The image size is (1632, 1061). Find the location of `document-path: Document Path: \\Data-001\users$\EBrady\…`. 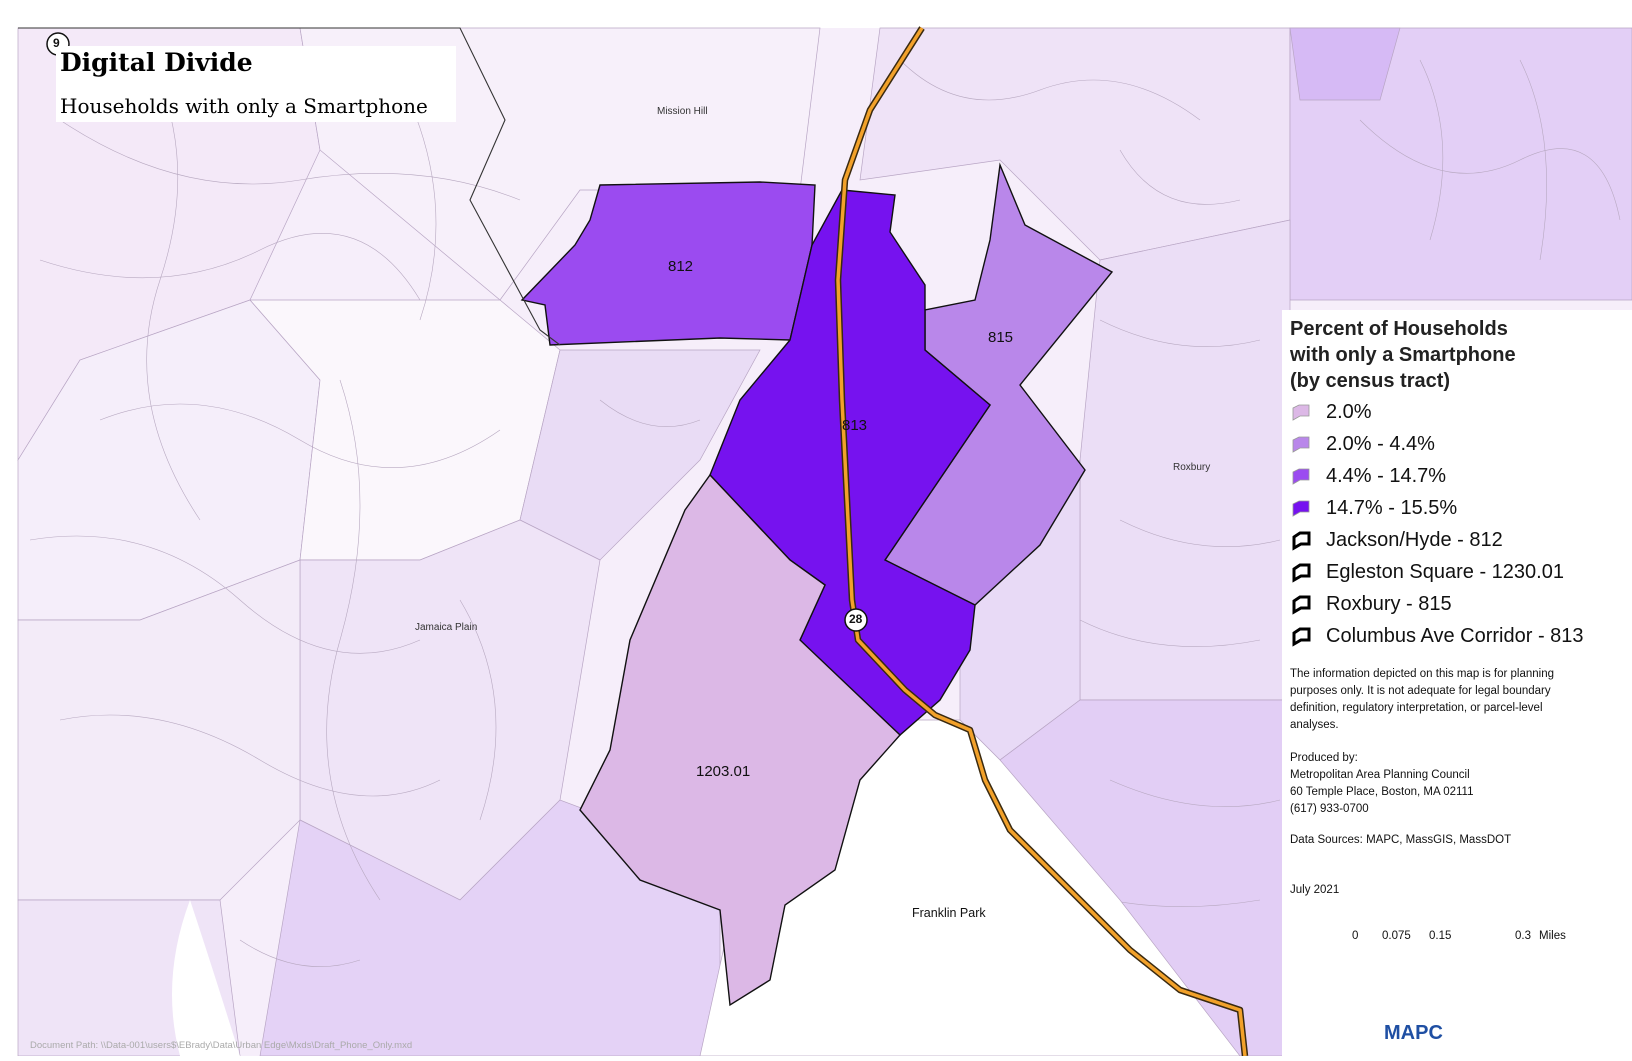

document-path: Document Path: \\Data-001\users$\EBrady\… is located at coordinates (221, 1045).